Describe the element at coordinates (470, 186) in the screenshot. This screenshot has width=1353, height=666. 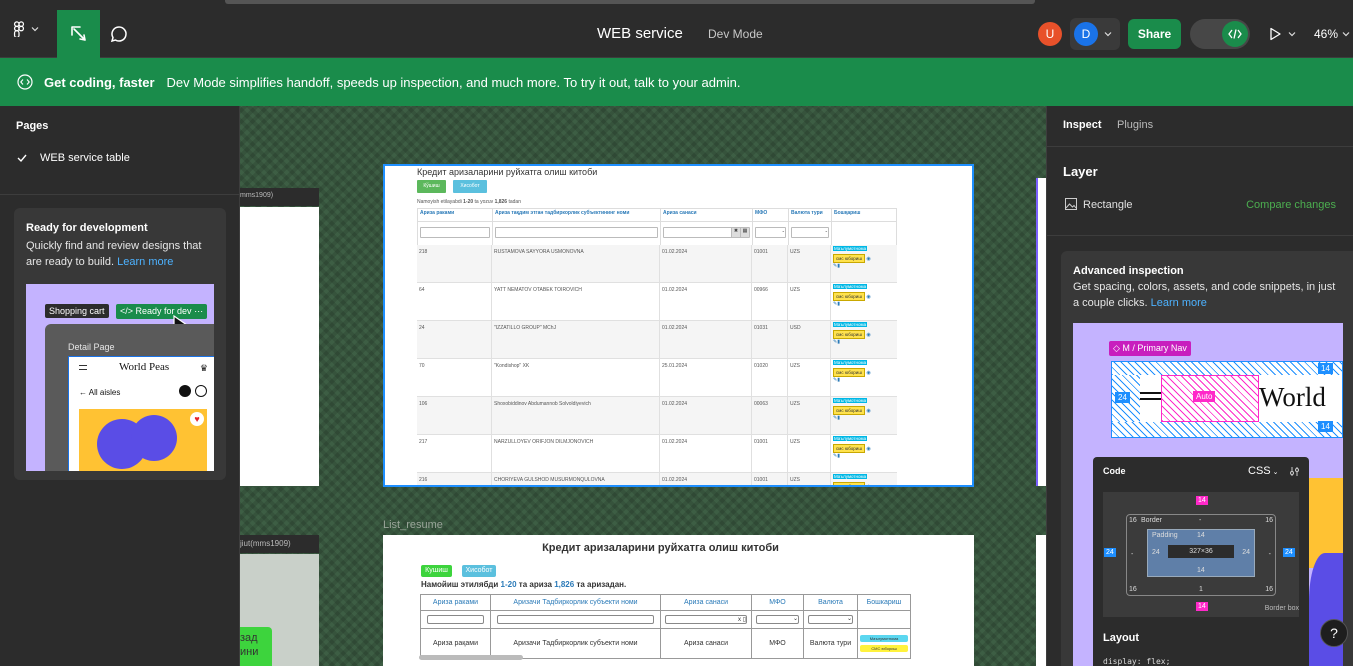
I see `frame1-report-button: Хисобот` at that location.